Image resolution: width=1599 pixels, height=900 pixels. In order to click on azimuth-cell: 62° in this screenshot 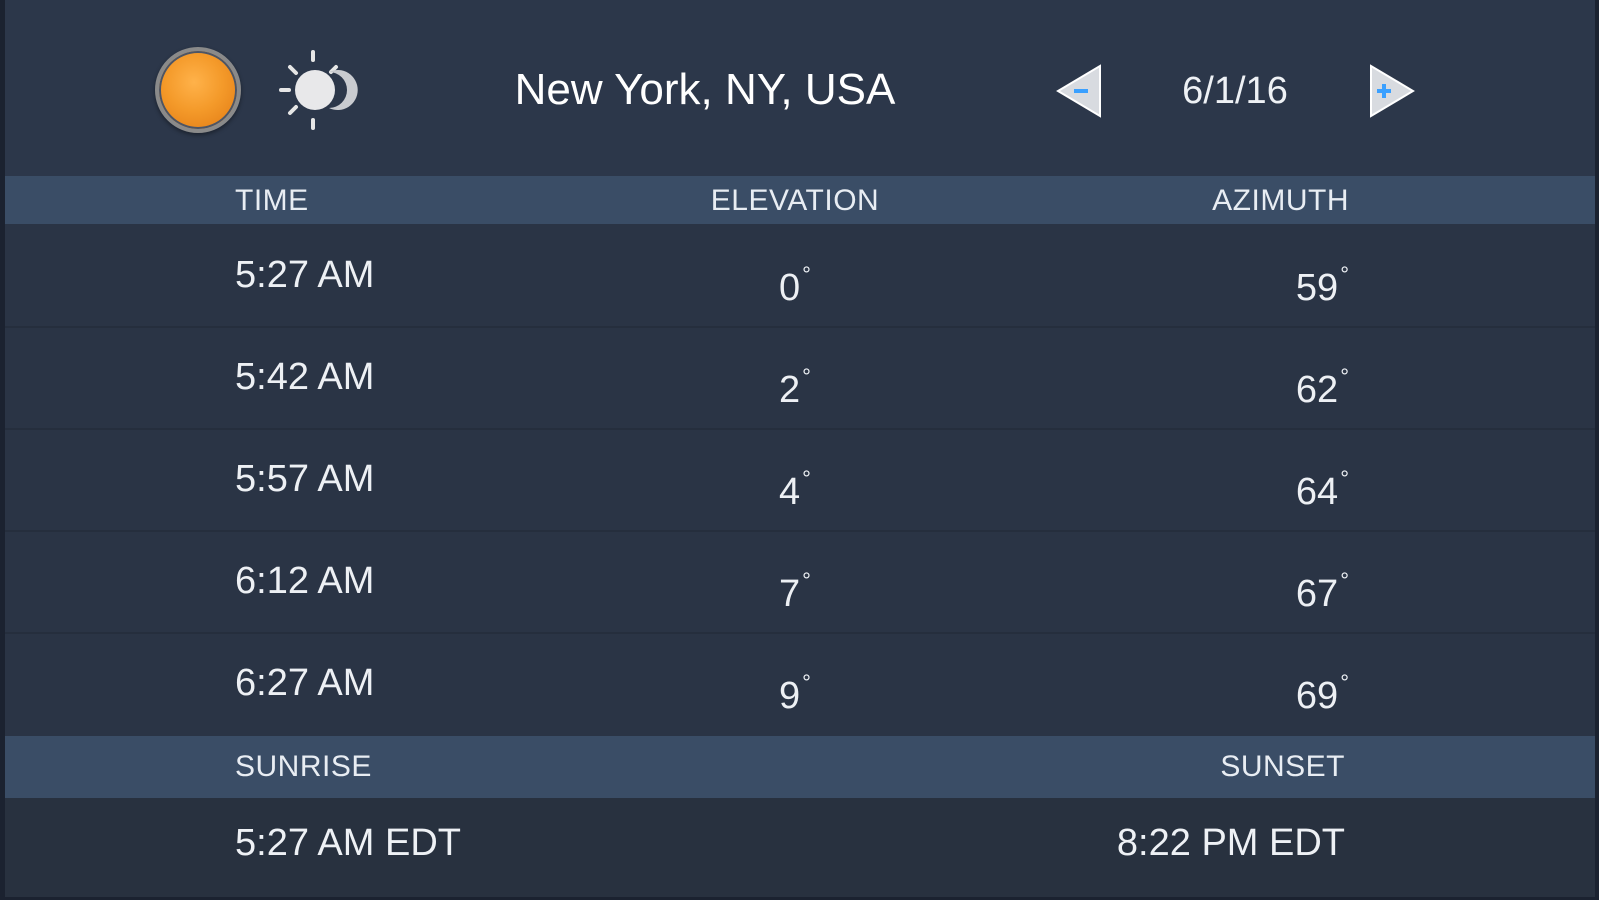, I will do `click(1322, 387)`.